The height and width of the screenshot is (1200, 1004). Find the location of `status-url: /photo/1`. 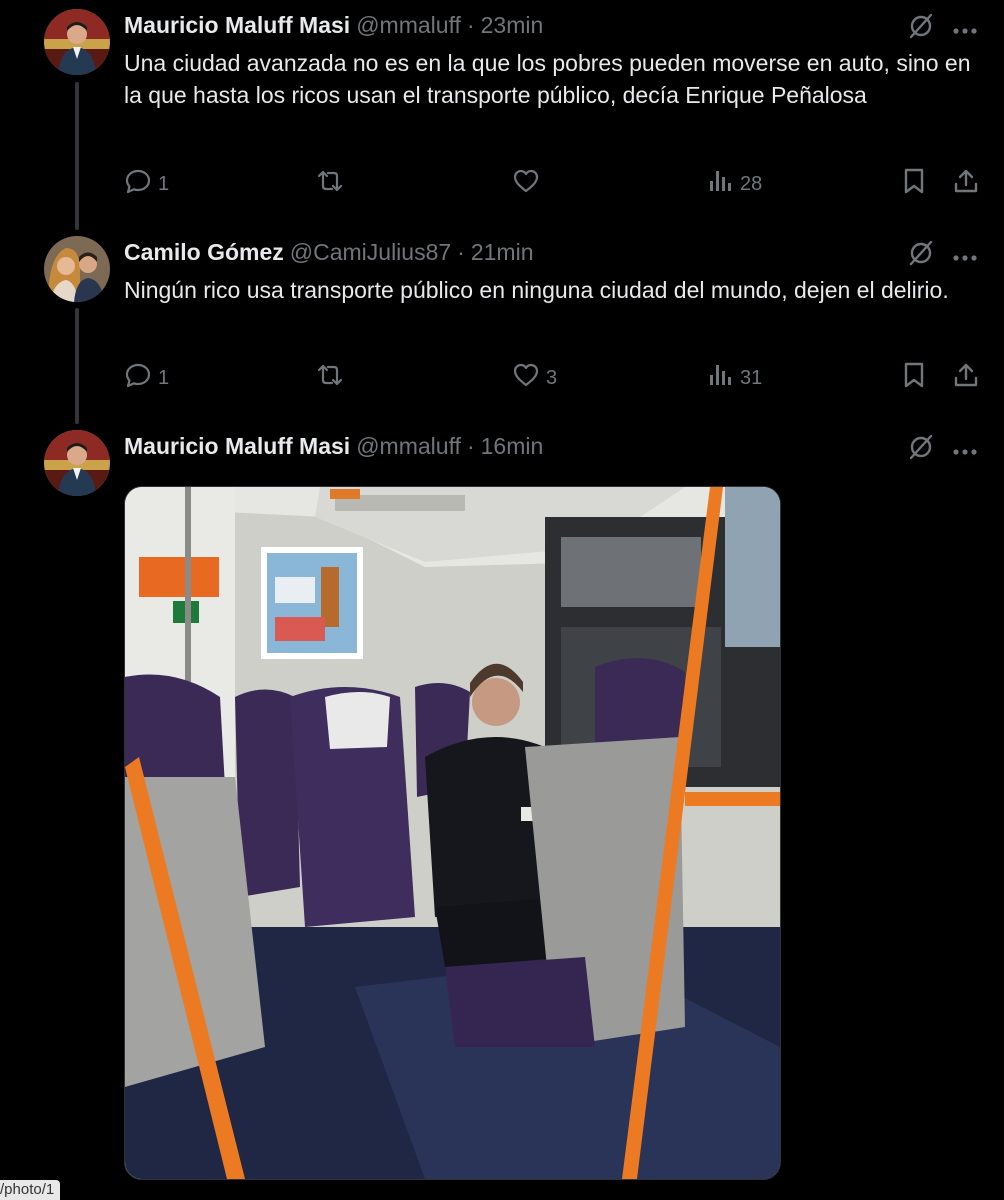

status-url: /photo/1 is located at coordinates (30, 1190).